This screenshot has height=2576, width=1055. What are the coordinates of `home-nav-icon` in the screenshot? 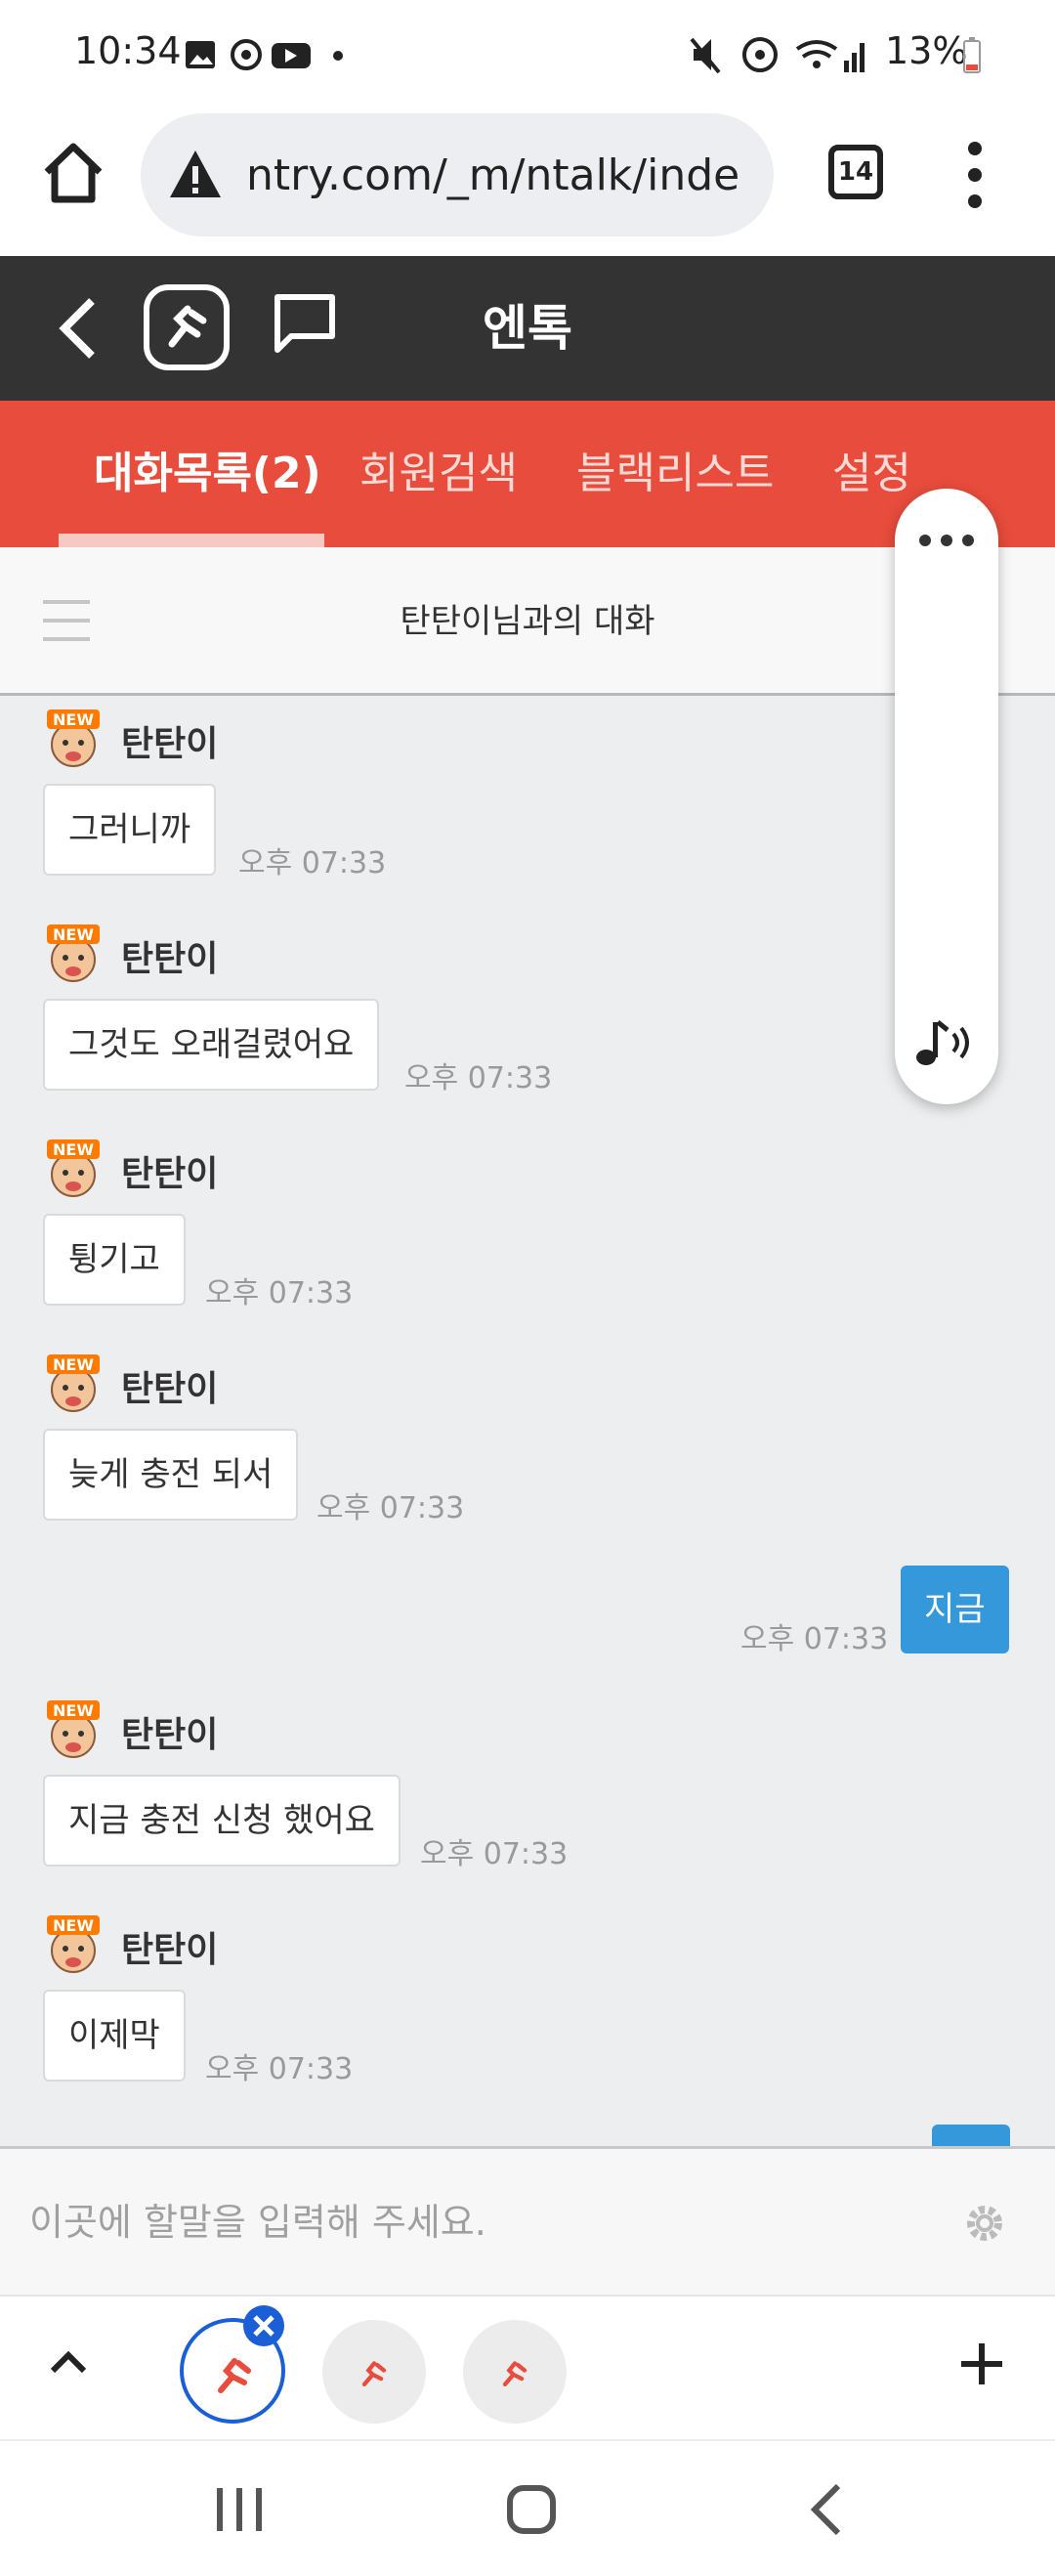 It's located at (531, 2510).